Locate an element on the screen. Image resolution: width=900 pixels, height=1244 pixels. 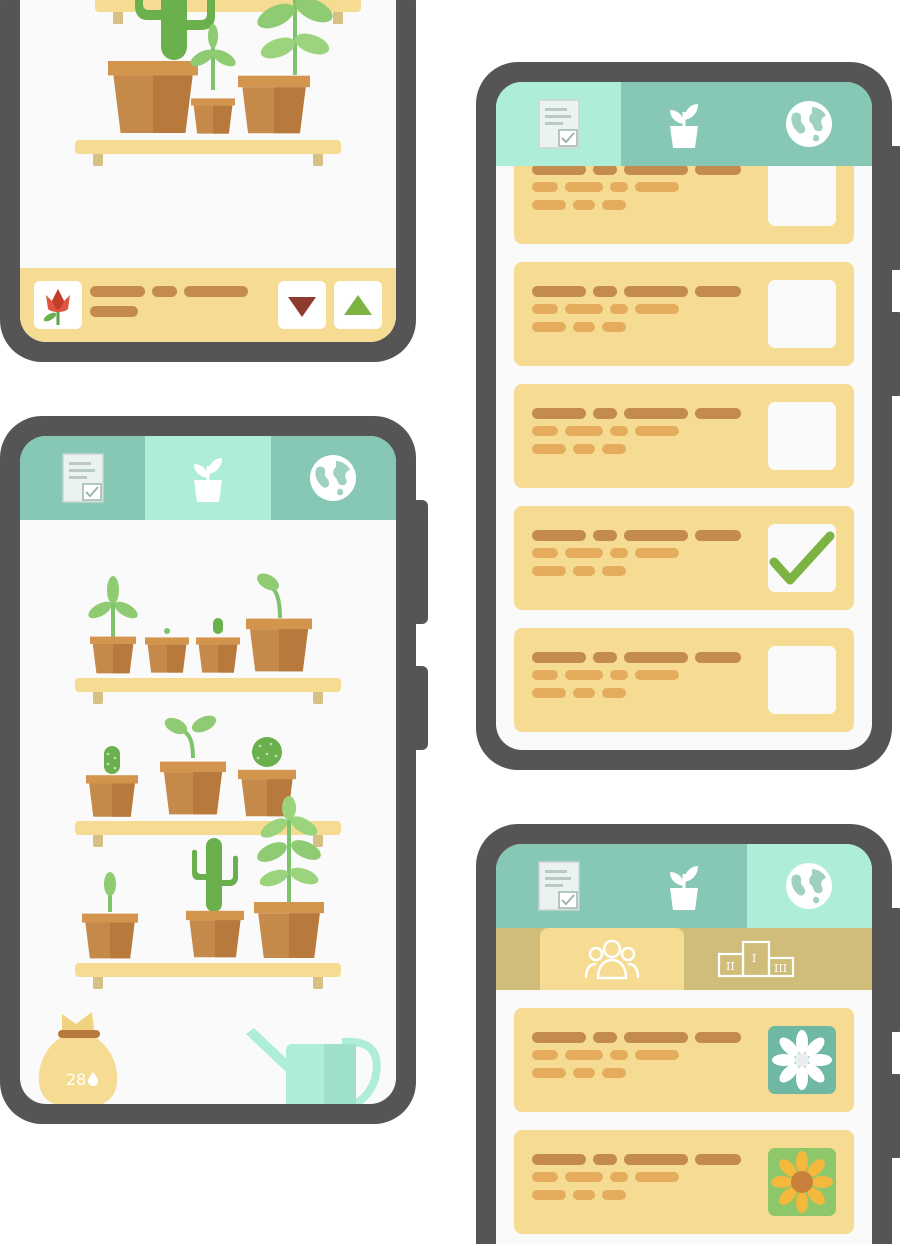
phone-plant-detail is located at coordinates (208, 181).